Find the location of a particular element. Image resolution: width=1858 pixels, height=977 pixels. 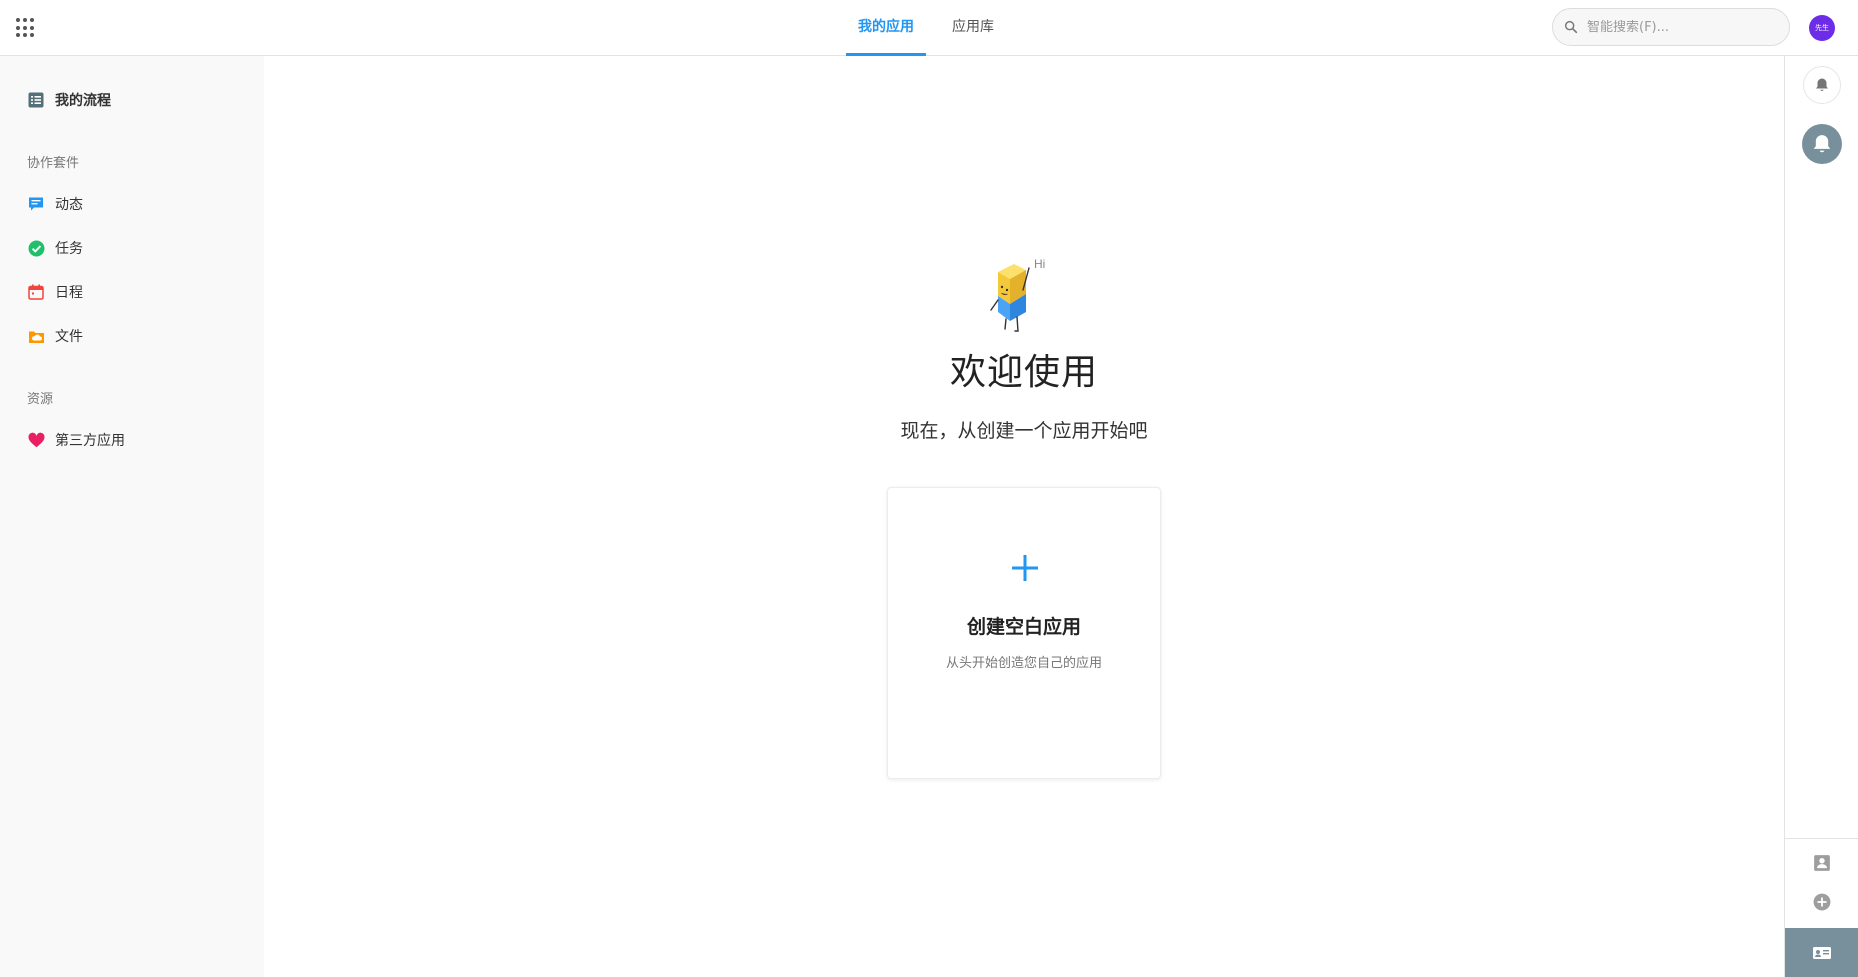

sidebar-item-schedule: 日程 is located at coordinates (55, 292).